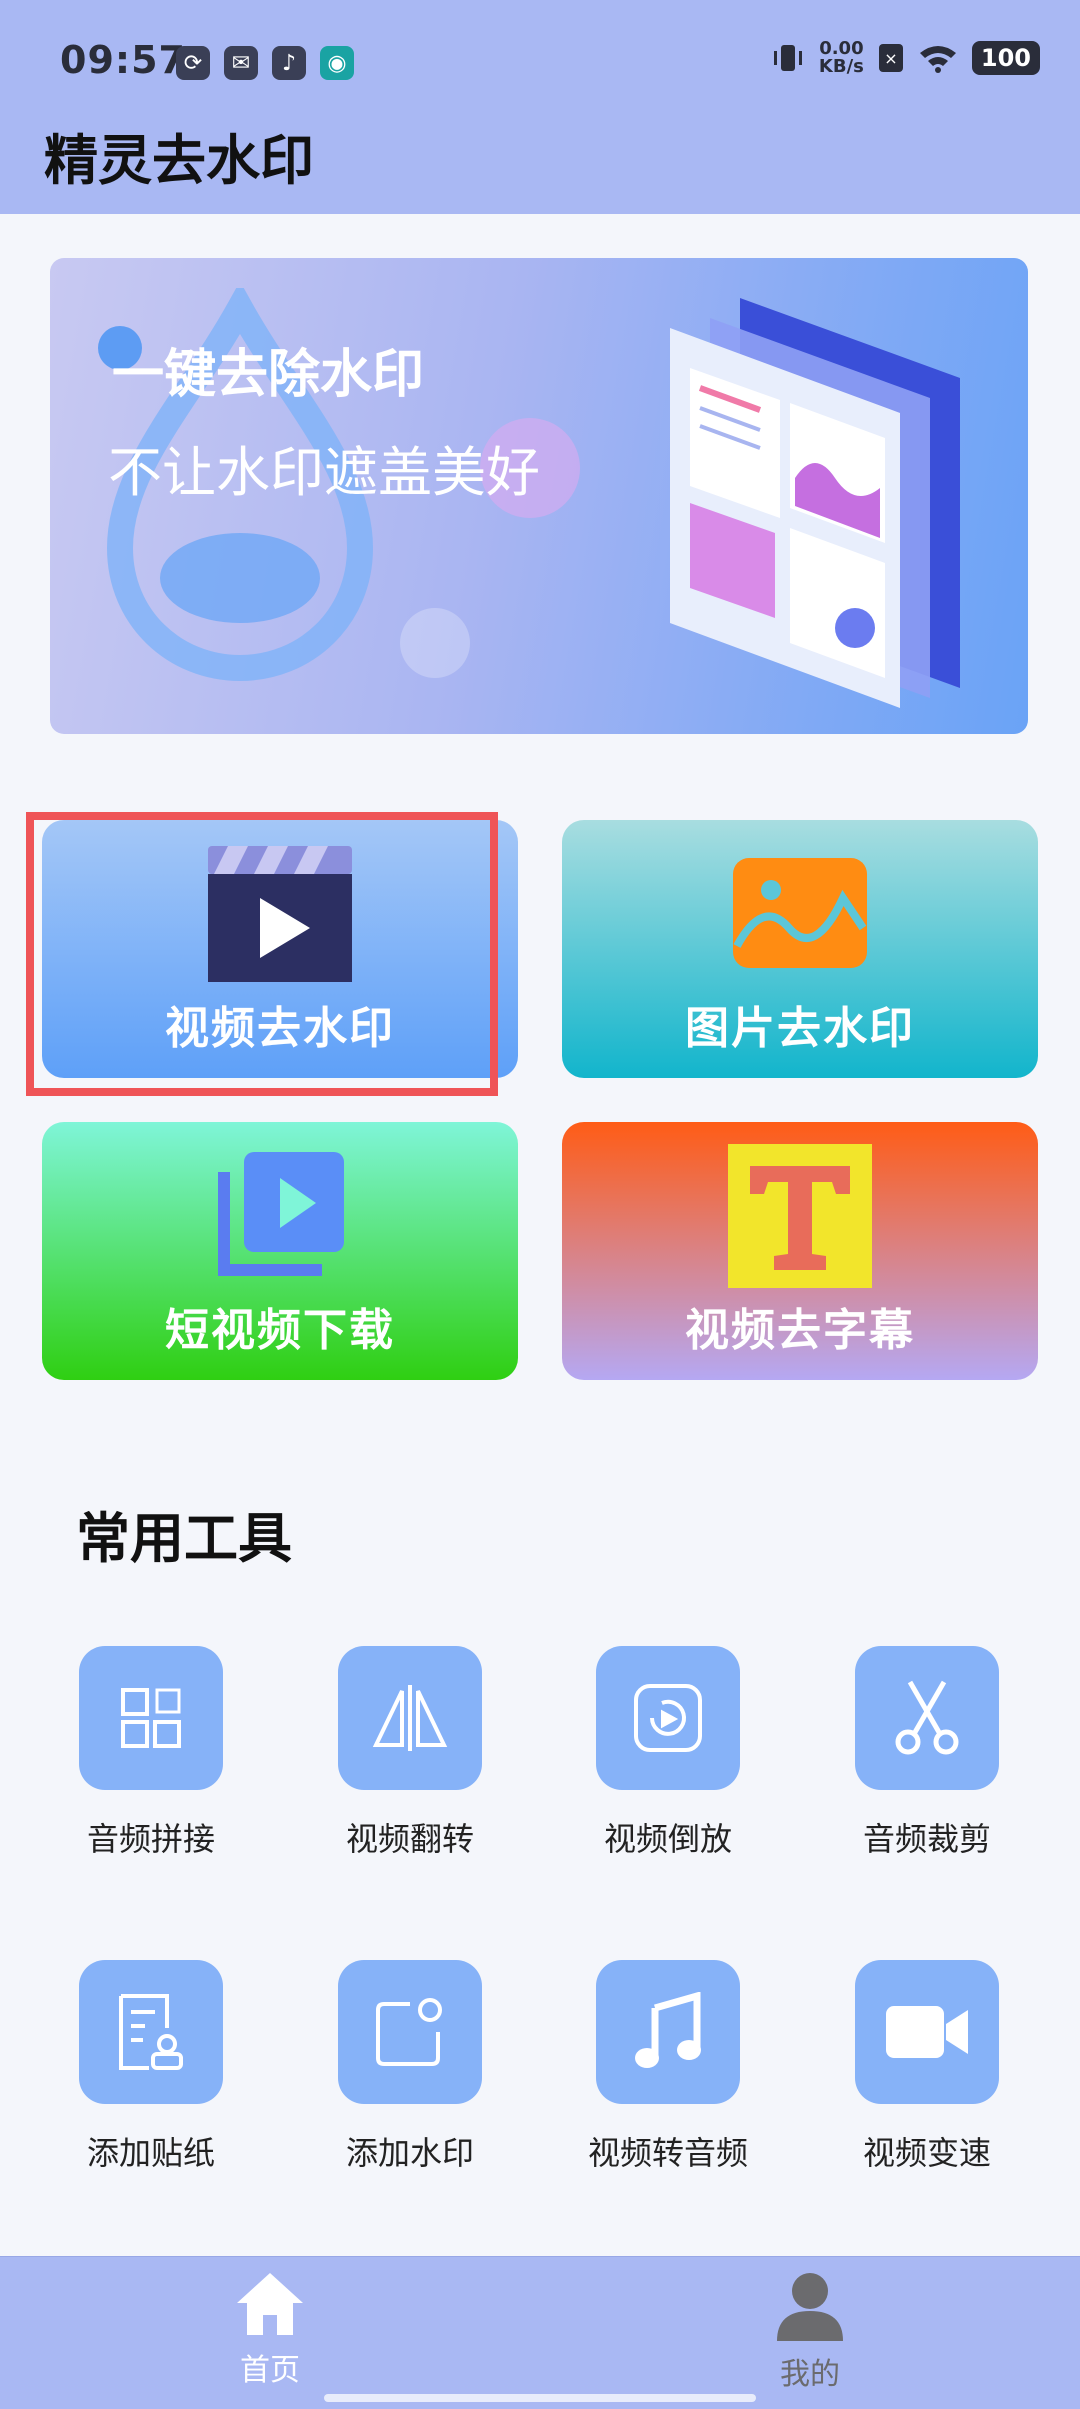 This screenshot has width=1080, height=2409. What do you see at coordinates (800, 1028) in the screenshot?
I see `card-label: 图片去水印` at bounding box center [800, 1028].